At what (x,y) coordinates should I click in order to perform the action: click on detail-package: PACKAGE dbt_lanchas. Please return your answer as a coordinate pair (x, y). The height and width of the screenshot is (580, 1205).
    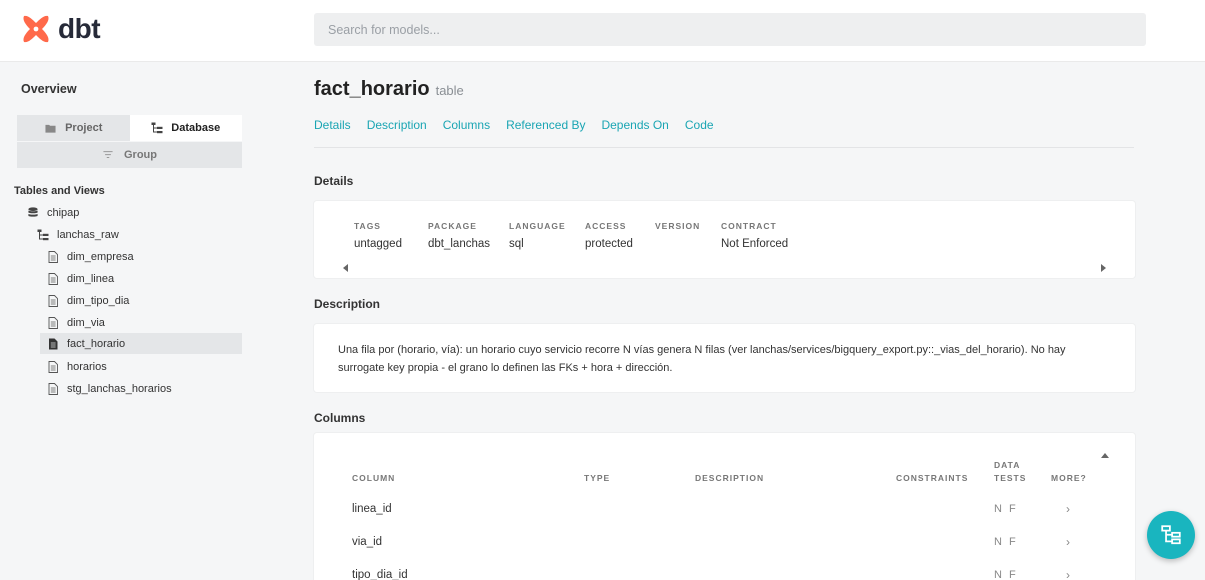
    Looking at the image, I should click on (459, 235).